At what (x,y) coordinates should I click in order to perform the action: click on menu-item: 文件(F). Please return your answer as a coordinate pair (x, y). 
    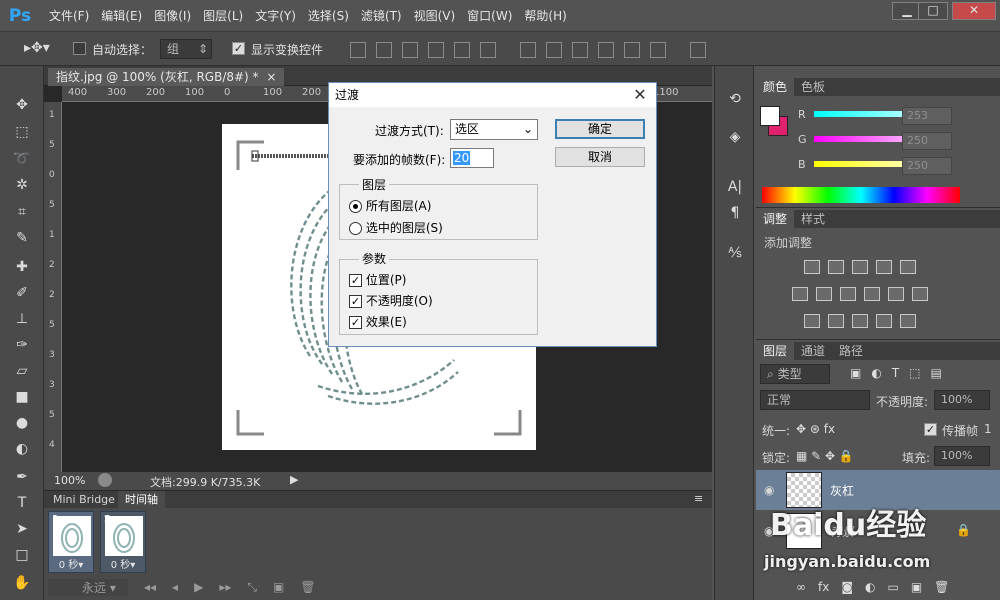
    Looking at the image, I should click on (69, 16).